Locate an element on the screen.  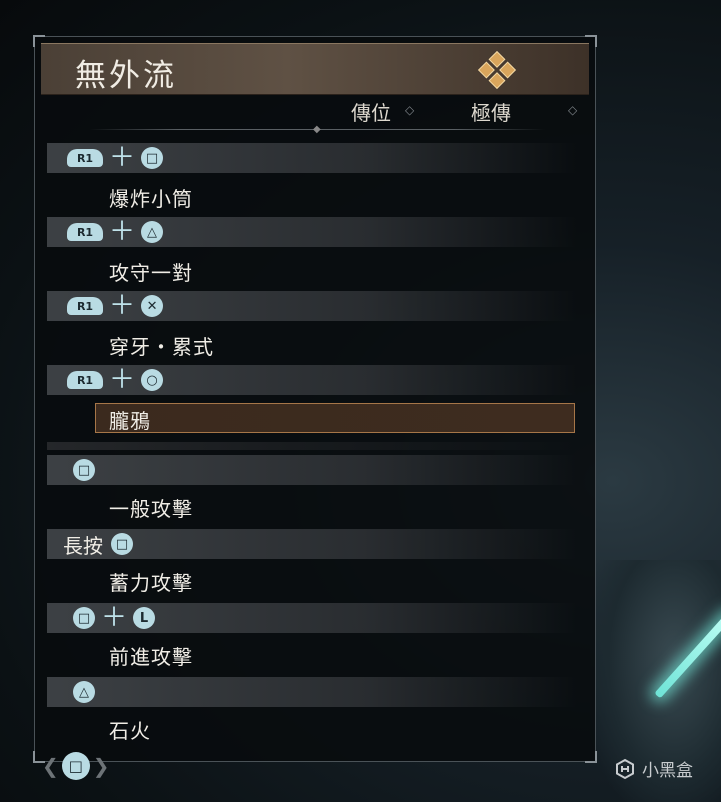
move-input-row: R1 ＋ ✕ is located at coordinates (312, 306).